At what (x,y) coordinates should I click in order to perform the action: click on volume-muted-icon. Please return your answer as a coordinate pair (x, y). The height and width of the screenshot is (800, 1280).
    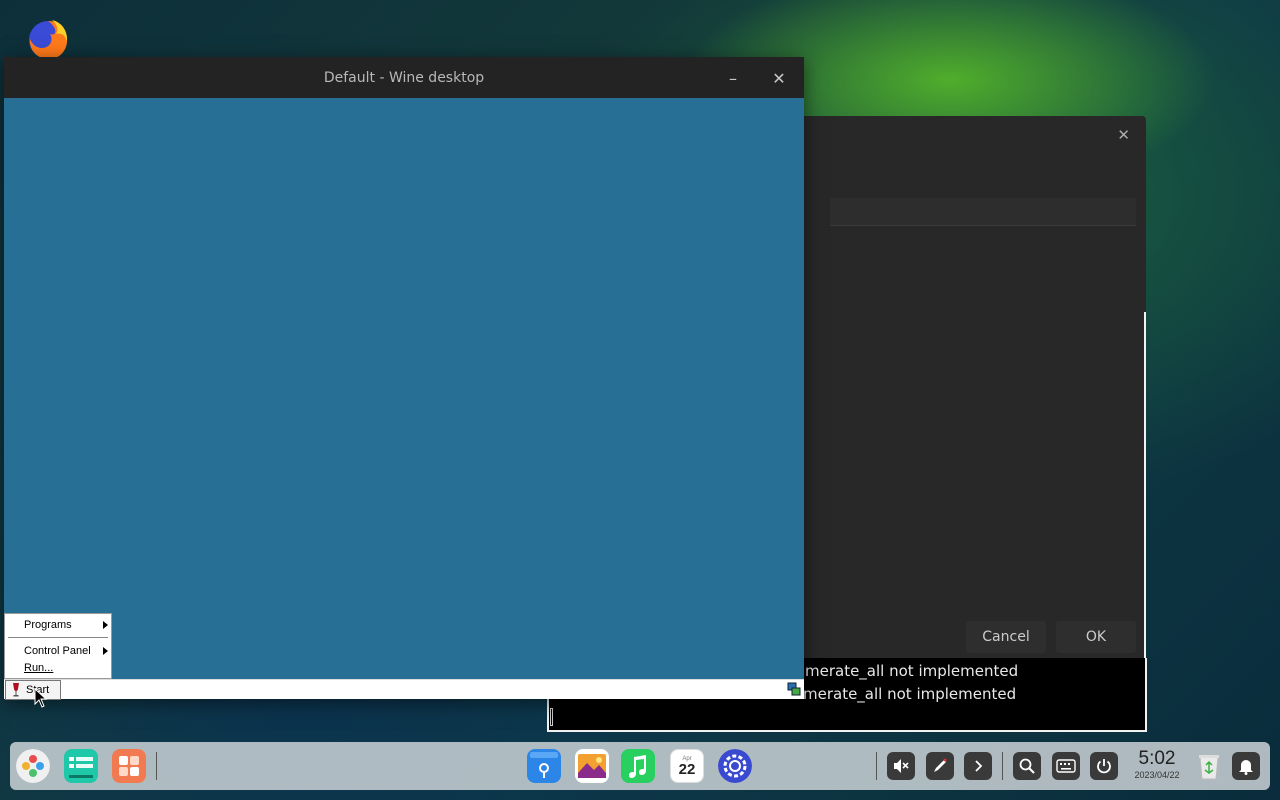
    Looking at the image, I should click on (901, 766).